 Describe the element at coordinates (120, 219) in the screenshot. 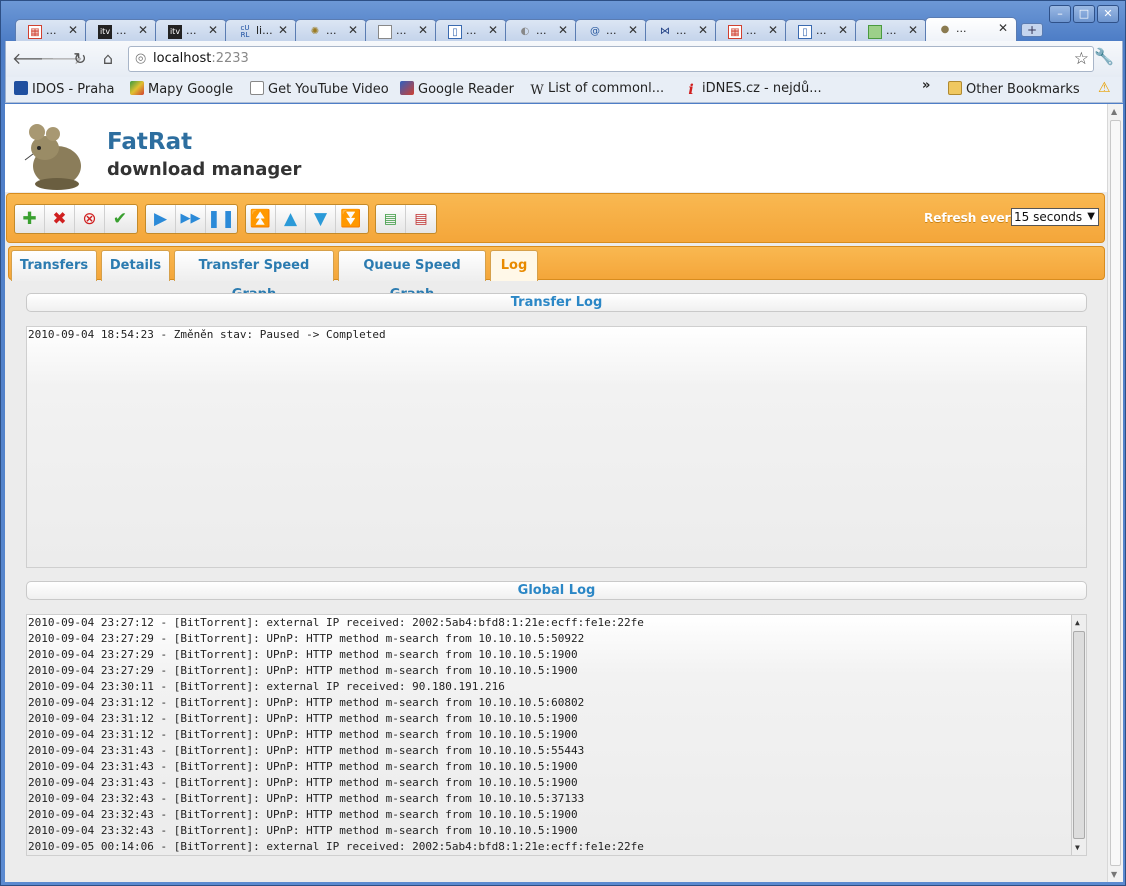

I see `complete-check-button: ✔` at that location.